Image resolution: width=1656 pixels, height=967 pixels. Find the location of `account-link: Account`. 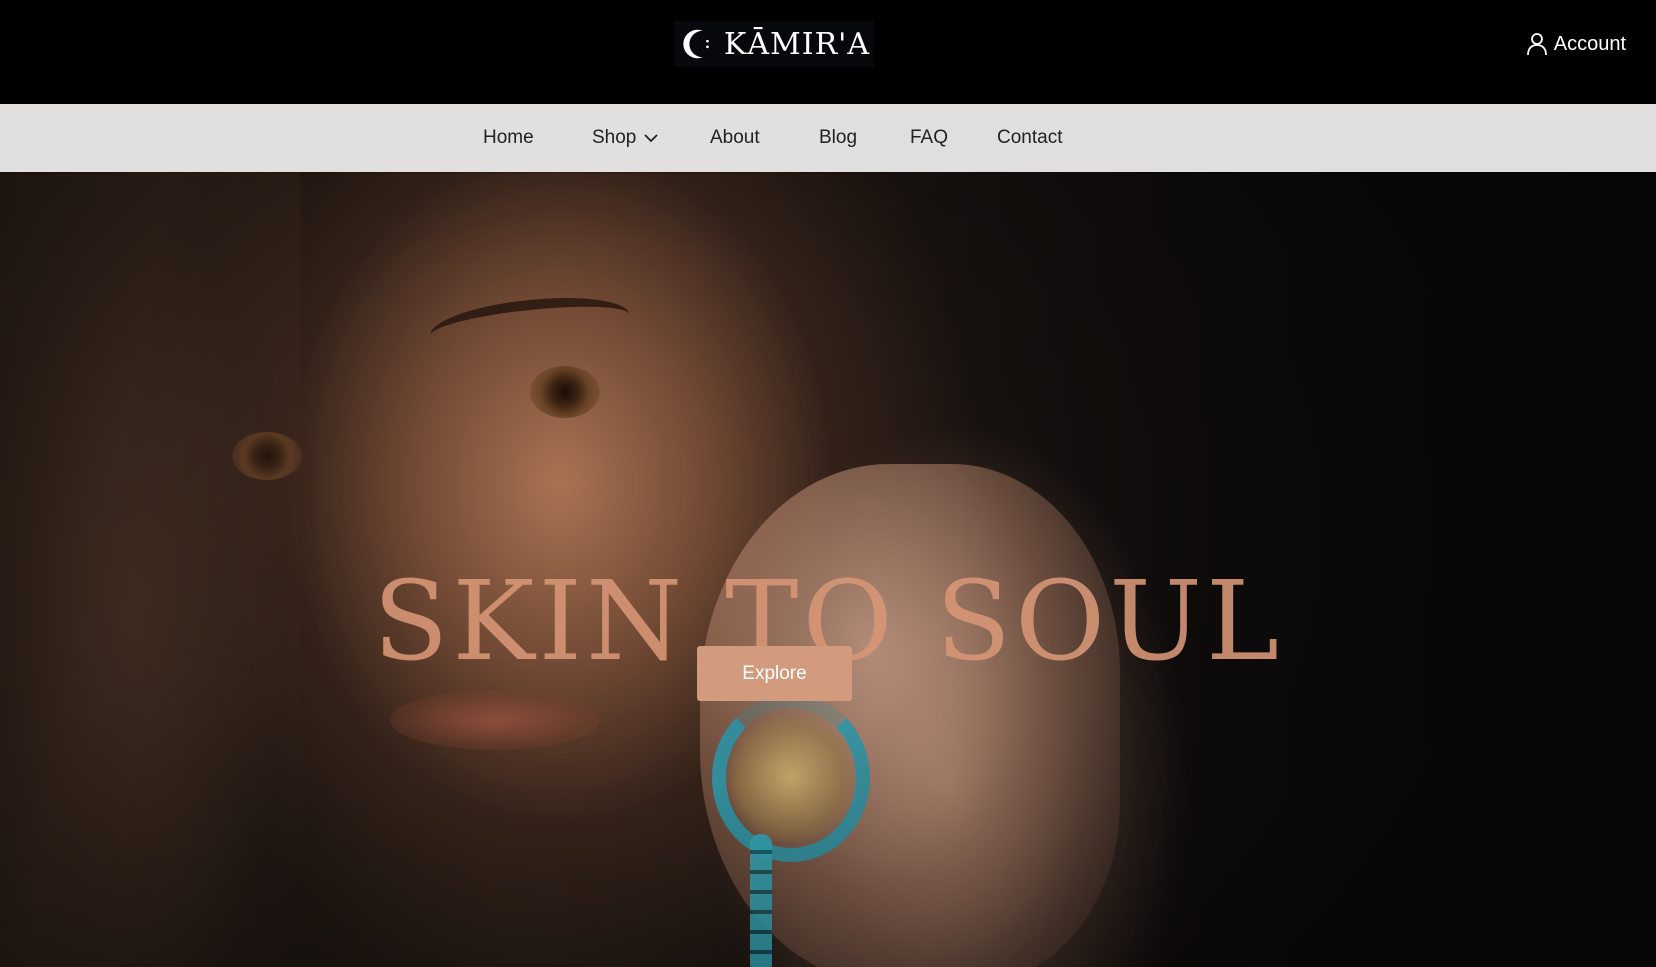

account-link: Account is located at coordinates (1576, 44).